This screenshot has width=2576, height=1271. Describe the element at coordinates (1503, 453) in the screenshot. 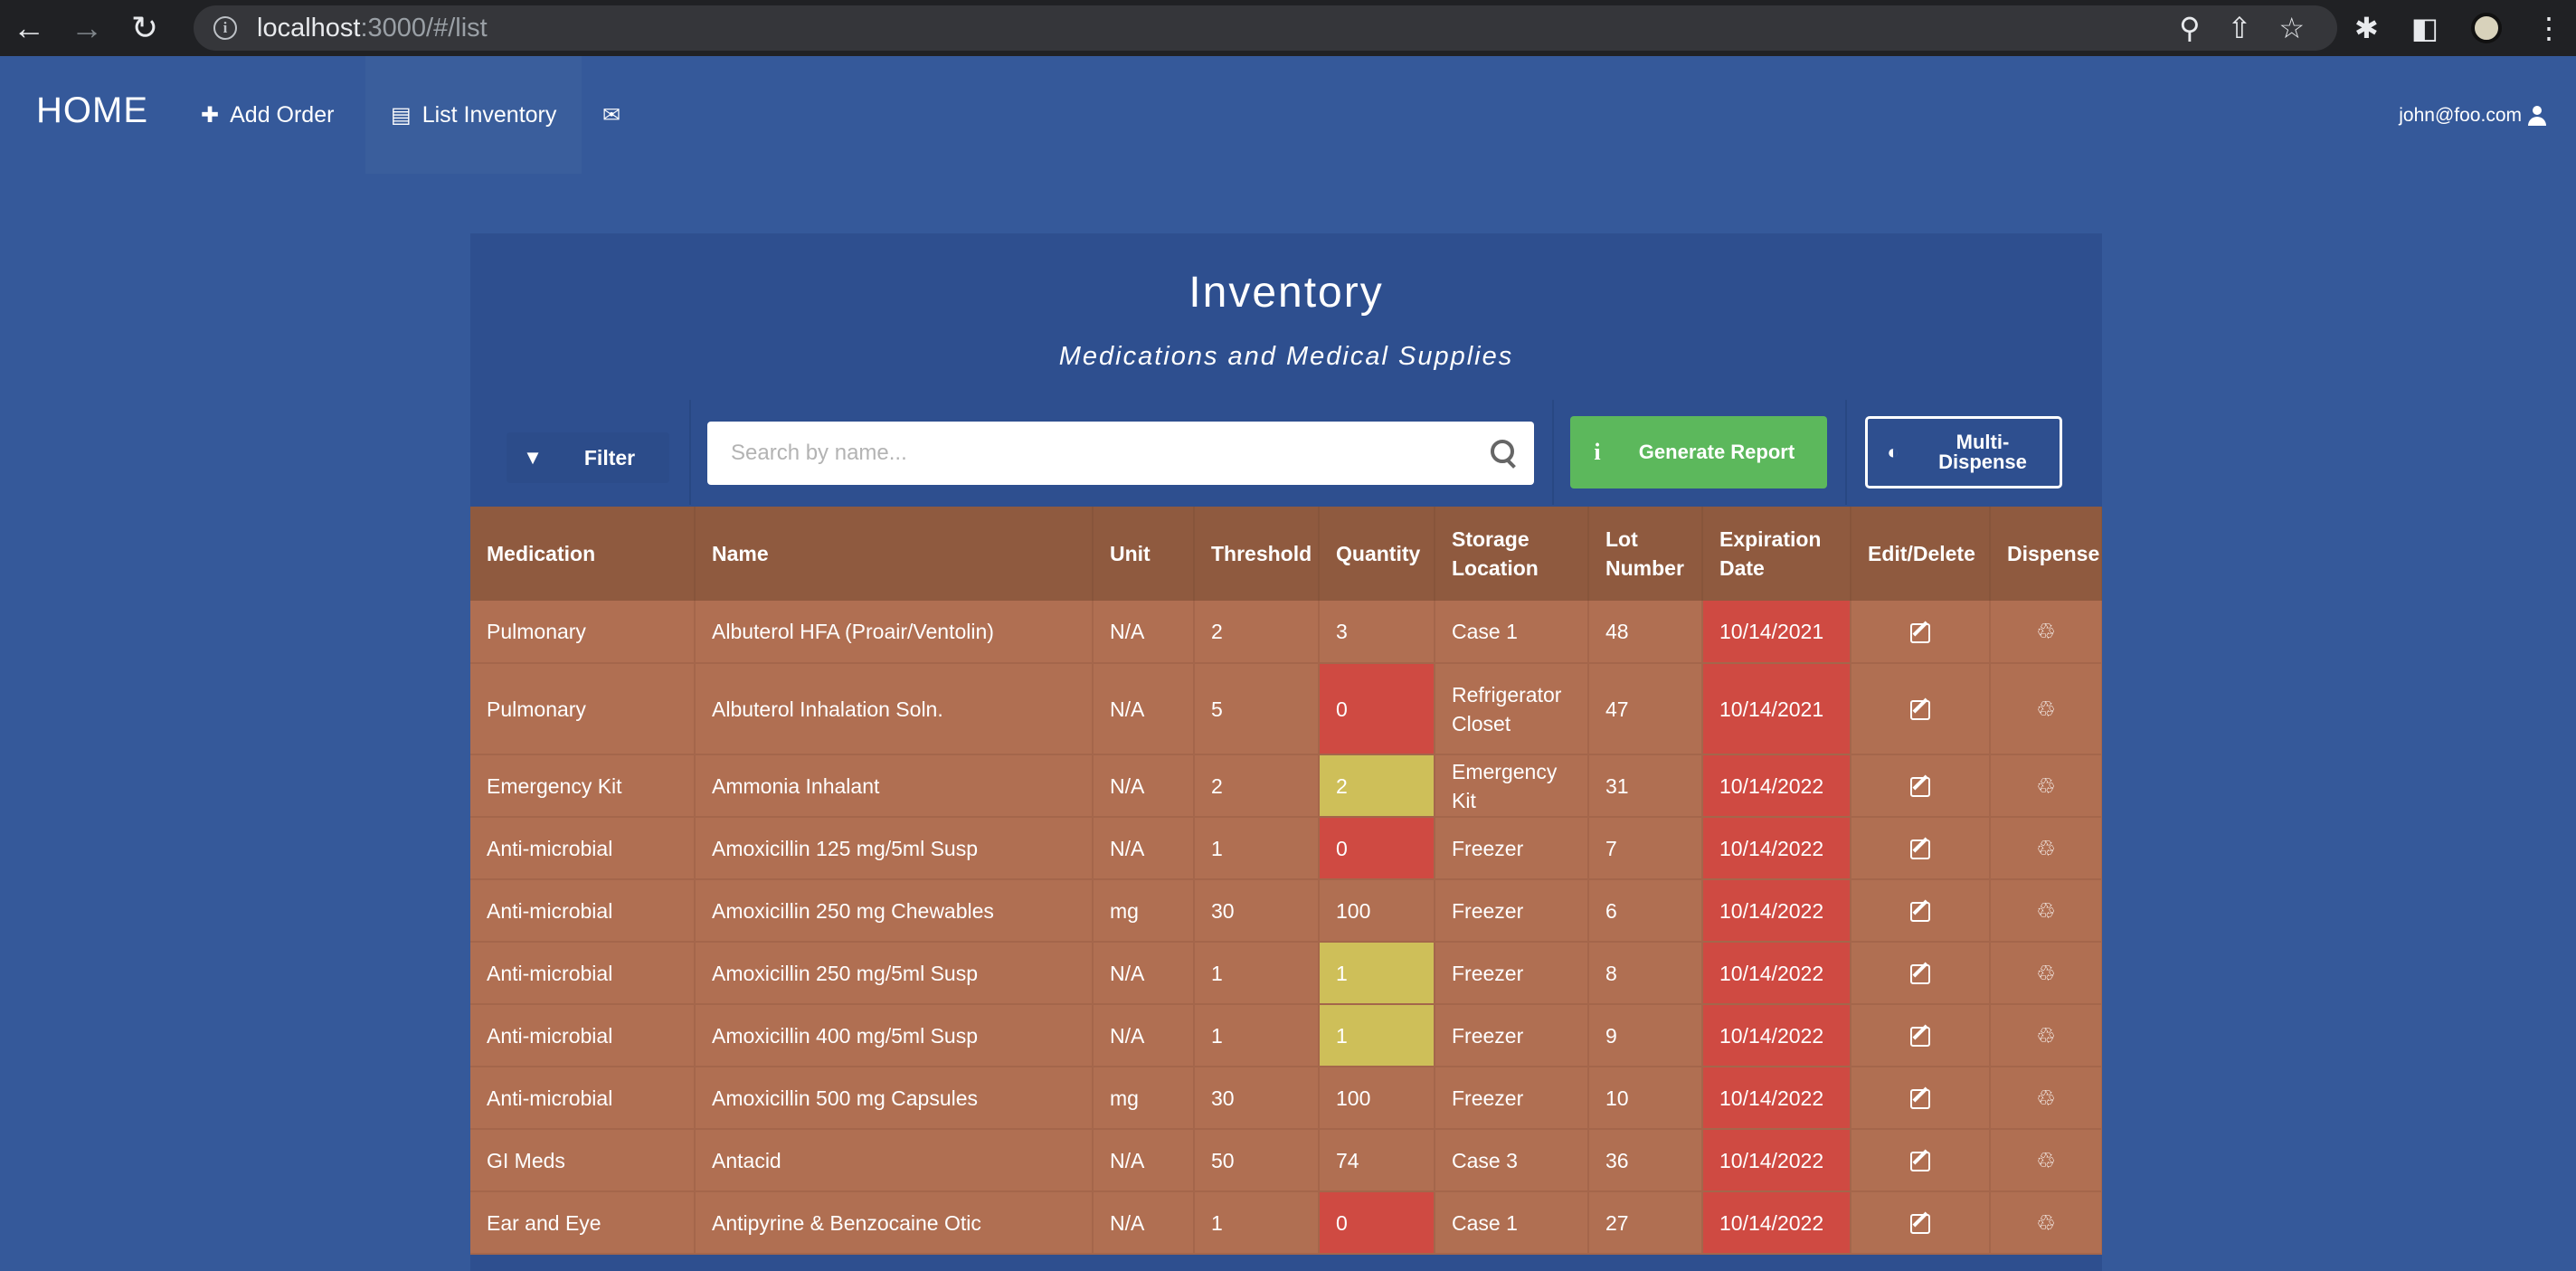

I see `search-icon` at that location.